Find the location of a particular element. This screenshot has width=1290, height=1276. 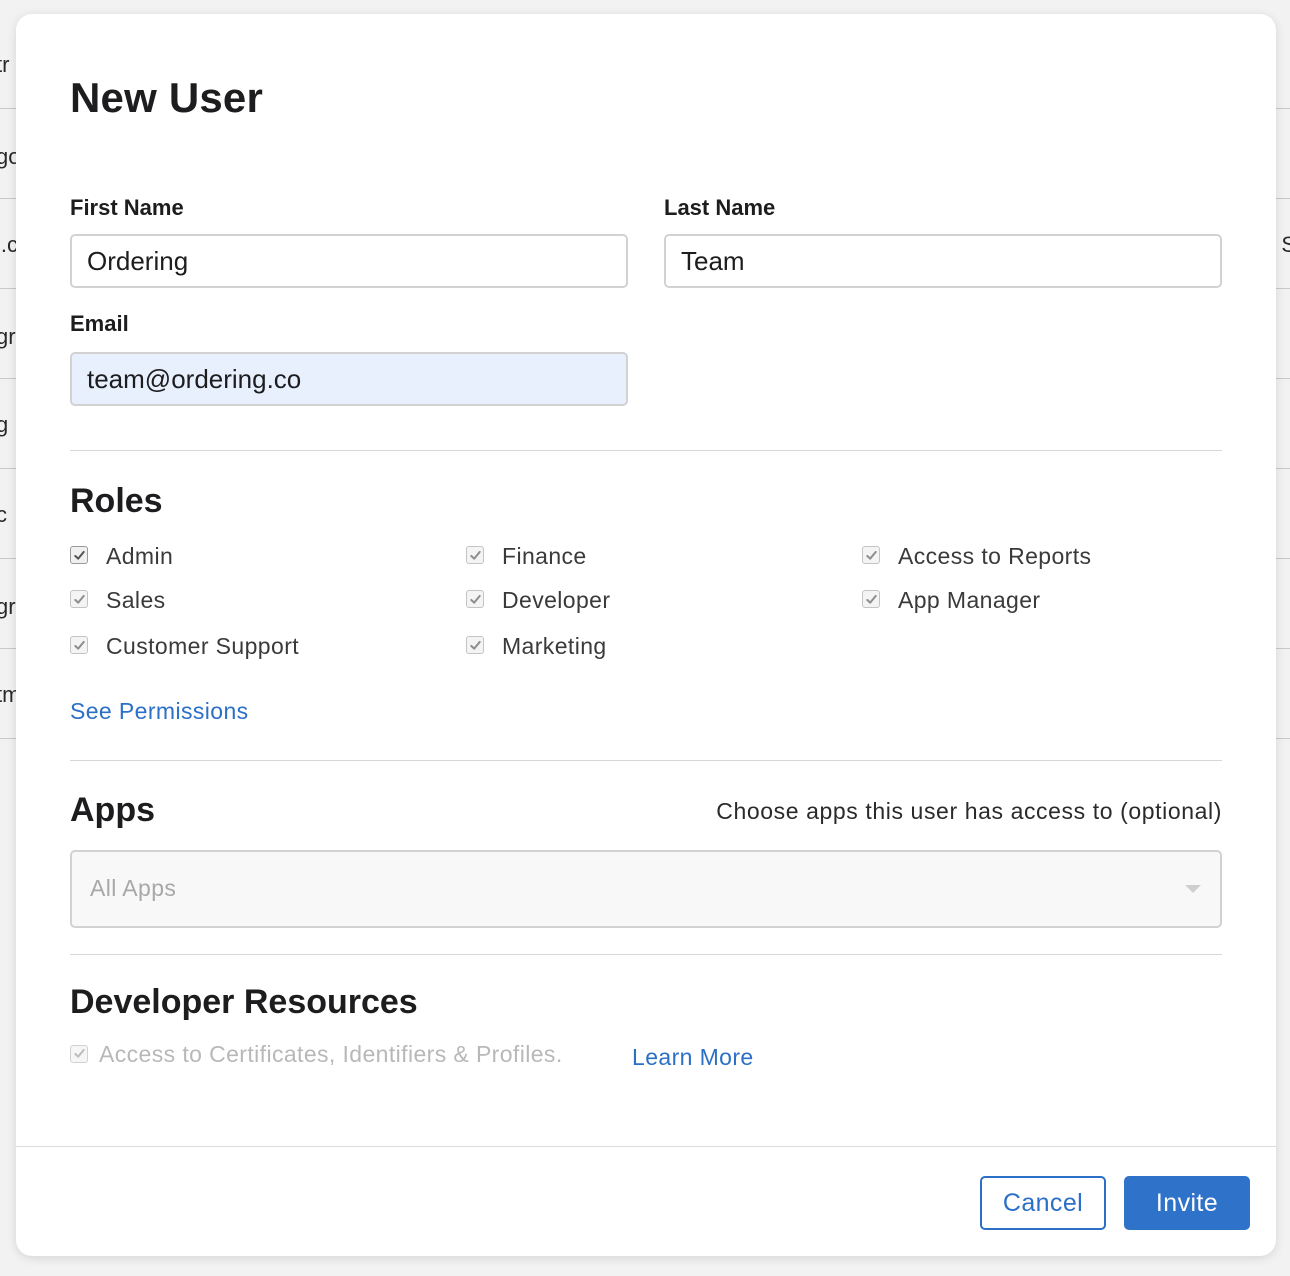

see-permissions-link: See Permissions is located at coordinates (159, 711).